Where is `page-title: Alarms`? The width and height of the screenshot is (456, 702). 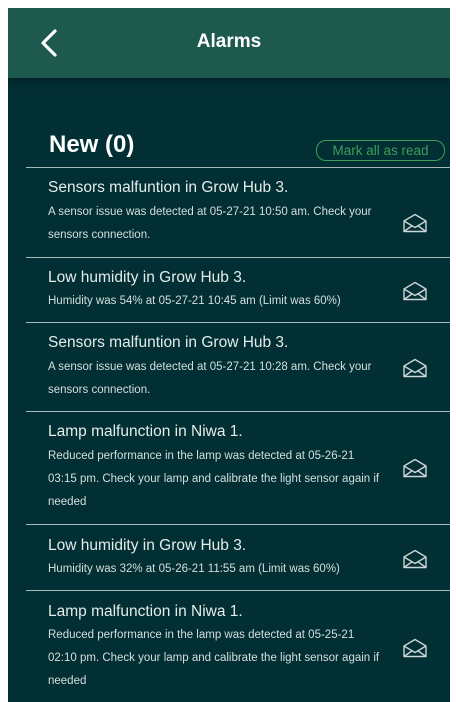
page-title: Alarms is located at coordinates (229, 41).